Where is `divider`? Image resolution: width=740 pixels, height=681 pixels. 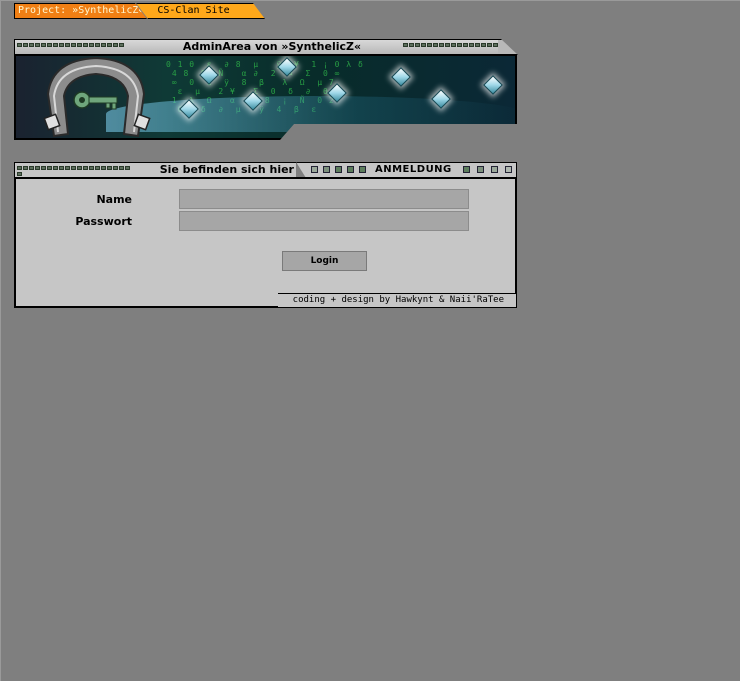
divider is located at coordinates (265, 178).